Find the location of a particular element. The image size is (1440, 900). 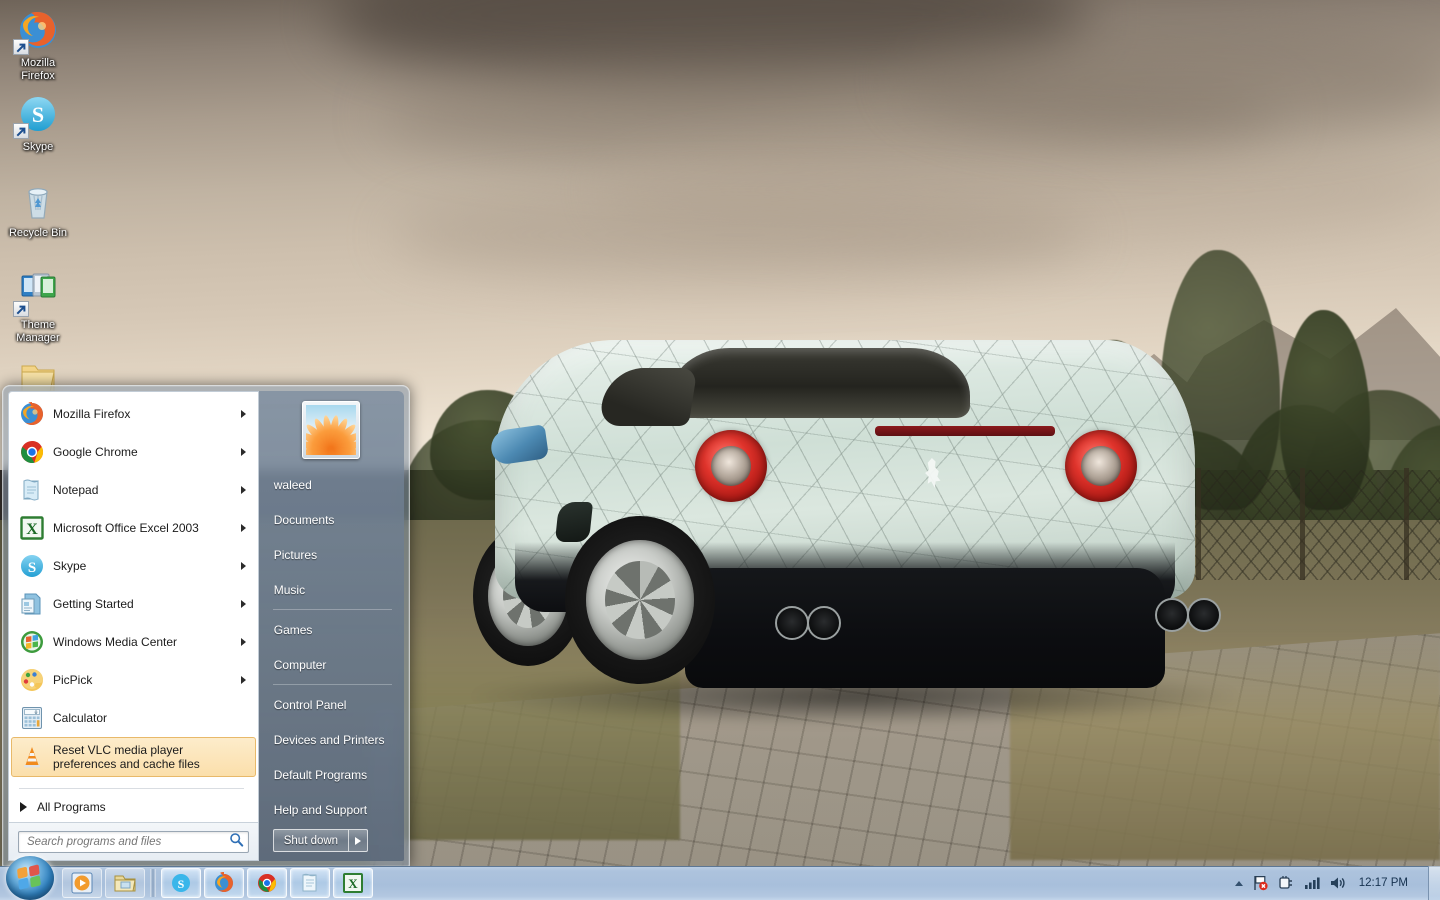

svg-text: X is located at coordinates (32, 529).